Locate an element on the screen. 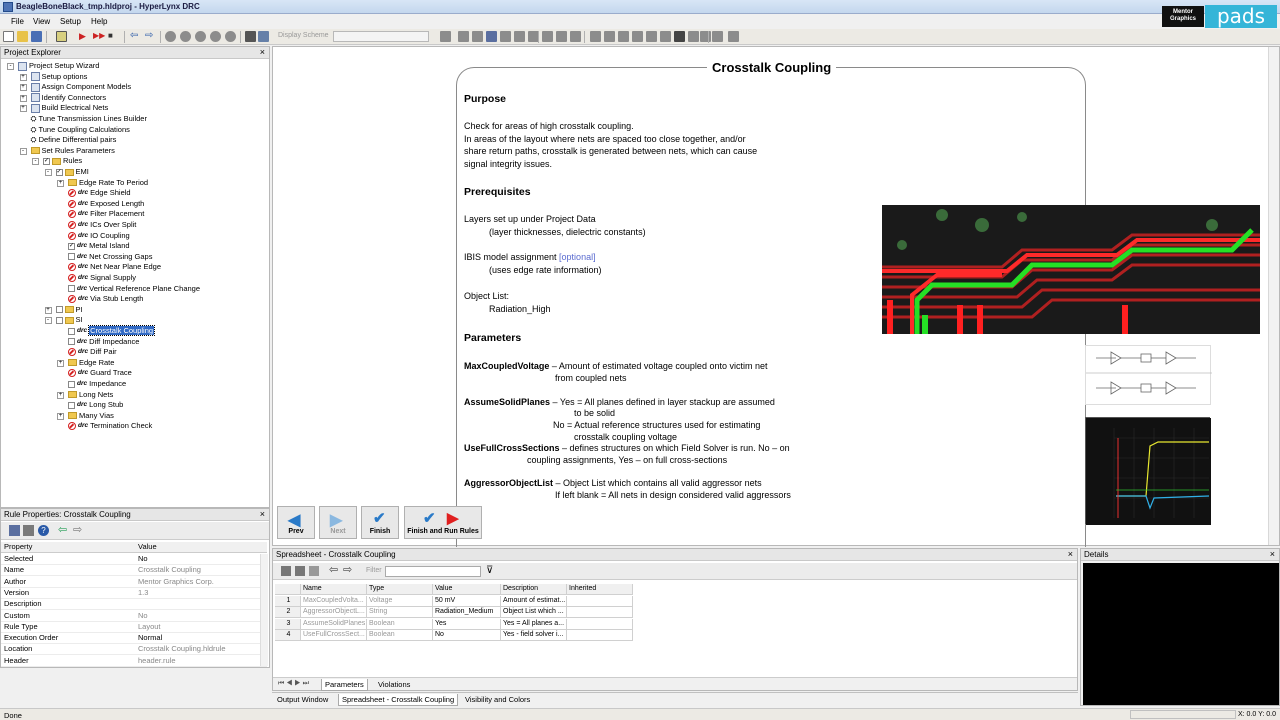 The height and width of the screenshot is (720, 1280). table-cell: String is located at coordinates (400, 612).